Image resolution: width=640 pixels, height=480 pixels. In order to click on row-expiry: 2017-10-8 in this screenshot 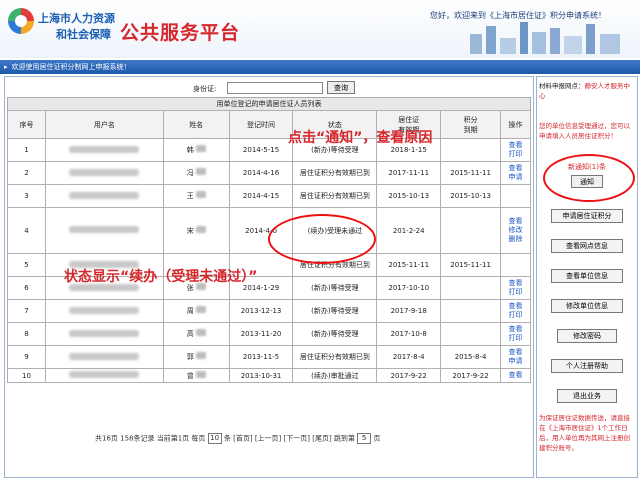, I will do `click(409, 334)`.